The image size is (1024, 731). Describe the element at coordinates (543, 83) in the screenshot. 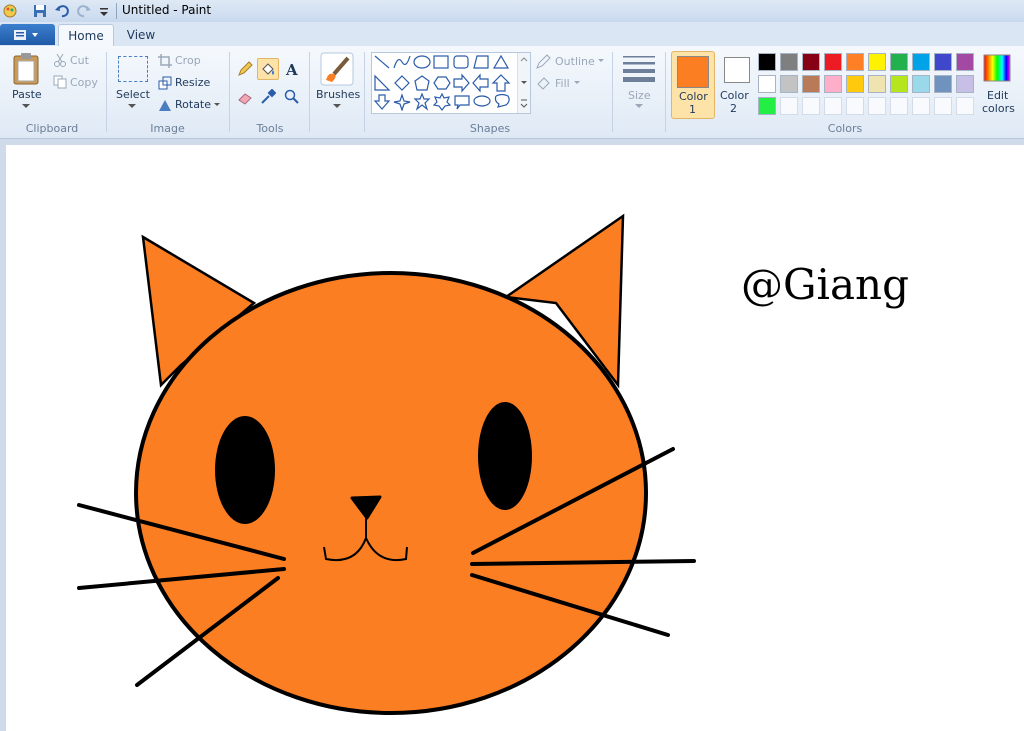

I see `fill-icon` at that location.